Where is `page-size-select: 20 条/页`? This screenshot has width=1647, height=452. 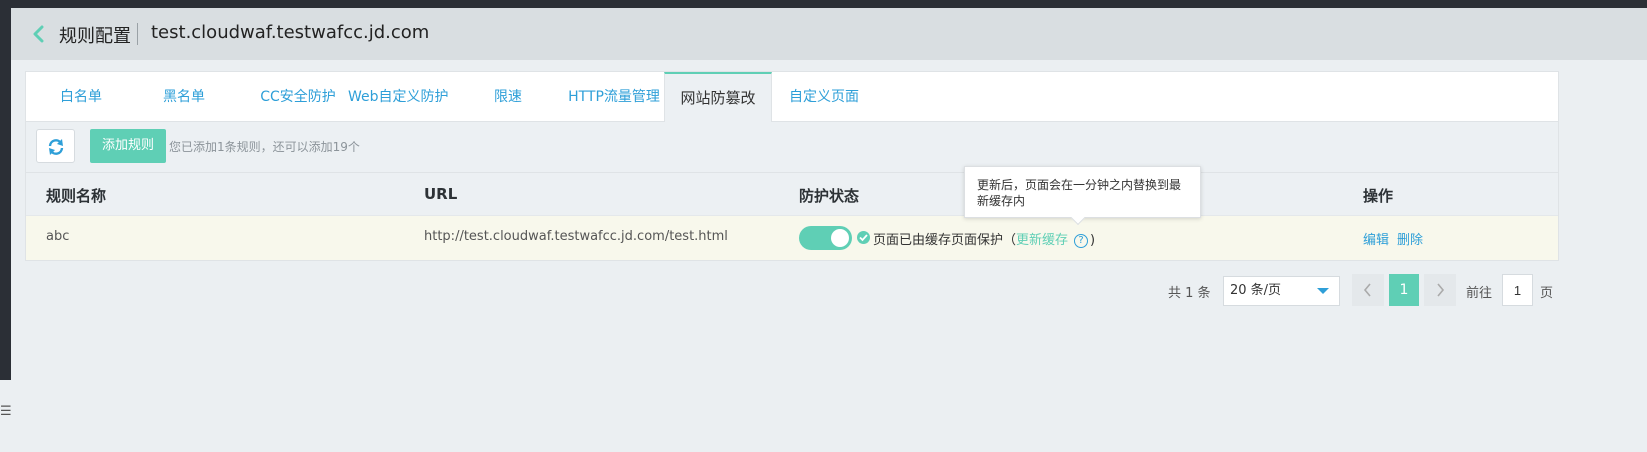
page-size-select: 20 条/页 is located at coordinates (1281, 291).